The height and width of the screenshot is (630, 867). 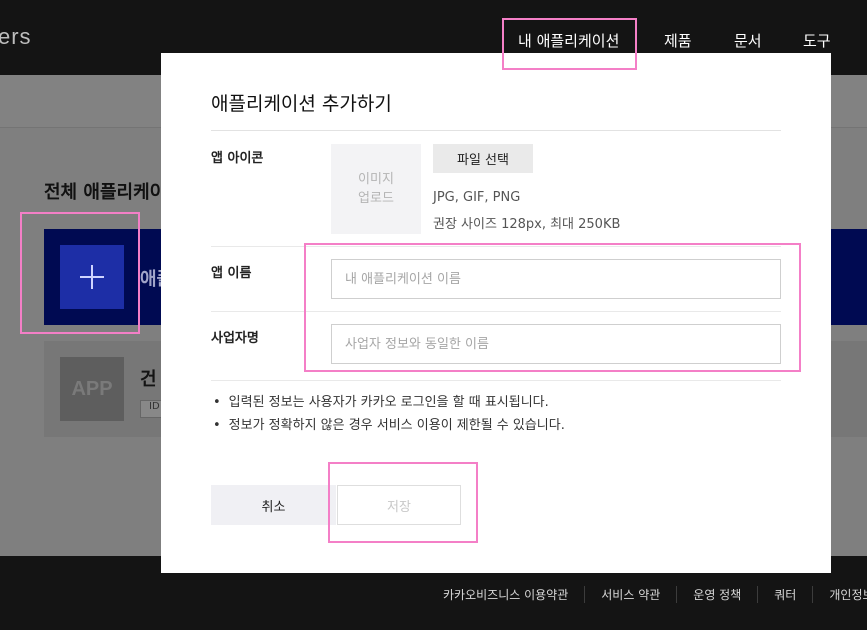 I want to click on business-name-label: 사업자명, so click(x=235, y=338).